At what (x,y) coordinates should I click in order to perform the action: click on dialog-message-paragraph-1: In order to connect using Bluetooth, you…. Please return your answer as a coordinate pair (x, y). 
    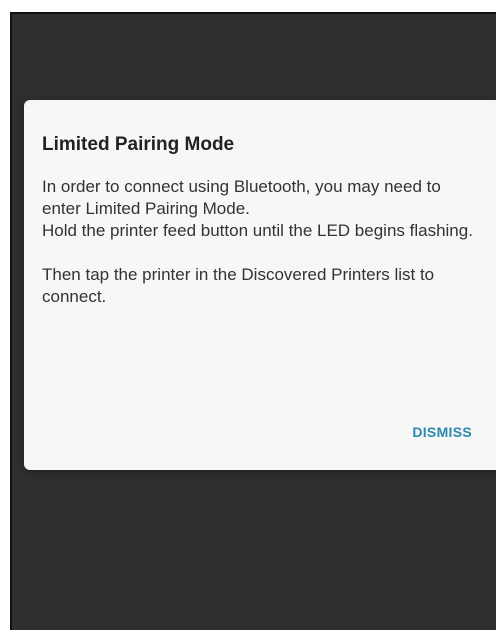
    Looking at the image, I should click on (257, 208).